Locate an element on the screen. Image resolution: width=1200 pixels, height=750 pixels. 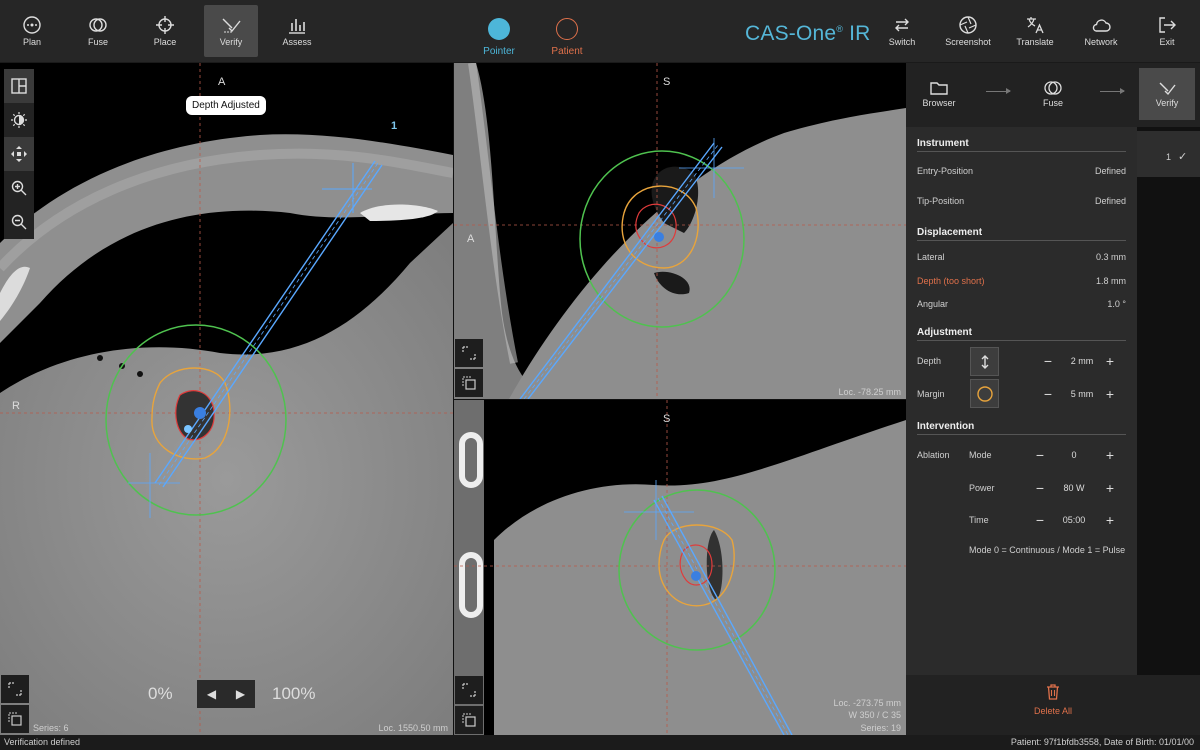
assess-button: Assess is located at coordinates (297, 31).